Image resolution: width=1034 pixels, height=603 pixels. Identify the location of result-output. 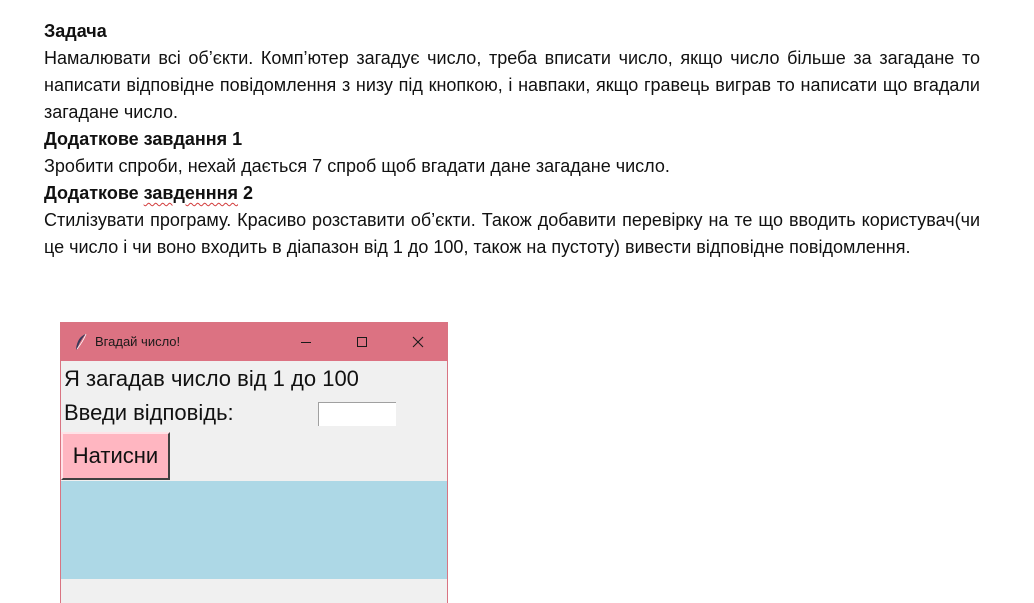
(254, 530).